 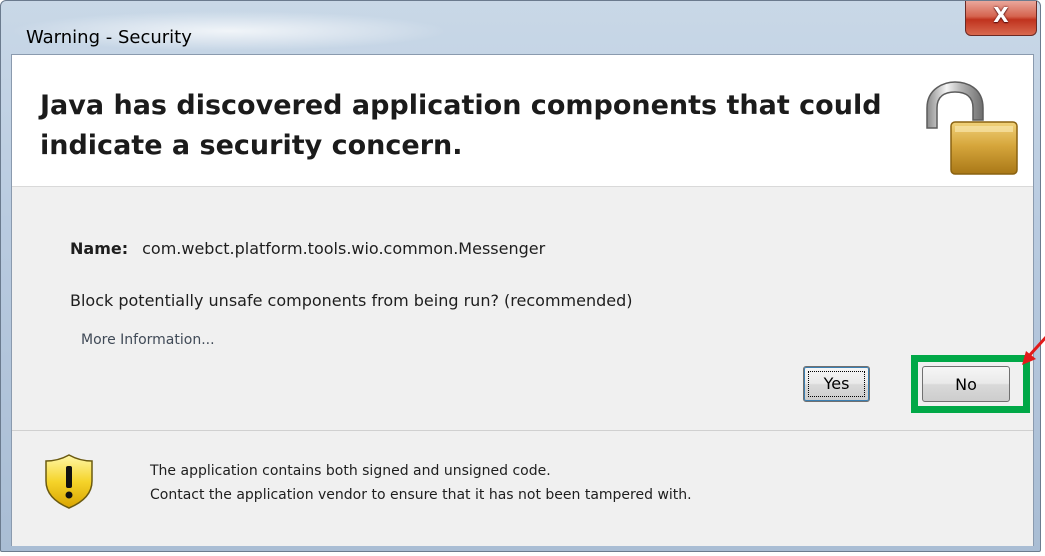 I want to click on title-bar: Warning - Security X, so click(x=520, y=28).